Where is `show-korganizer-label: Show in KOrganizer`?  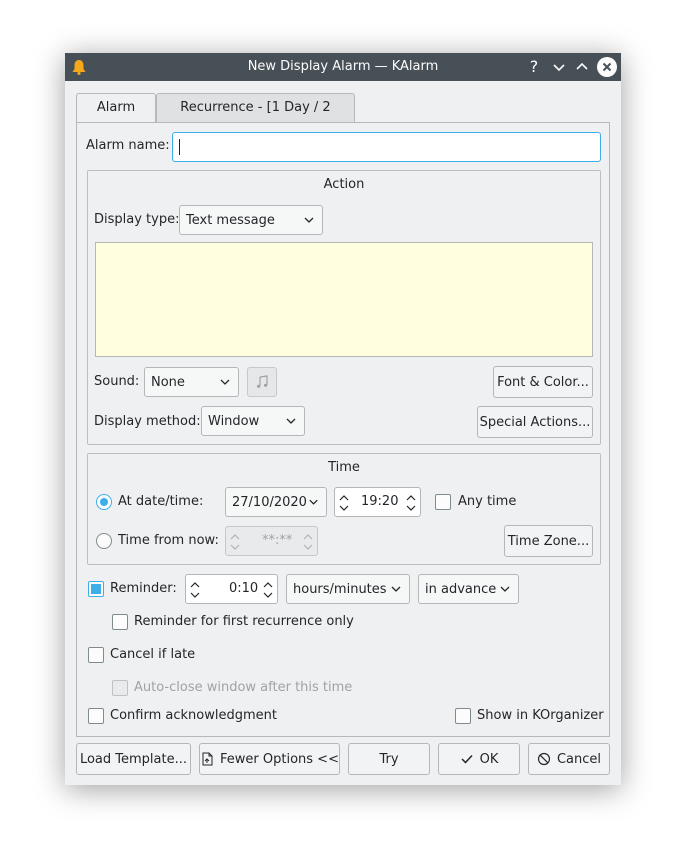 show-korganizer-label: Show in KOrganizer is located at coordinates (540, 715).